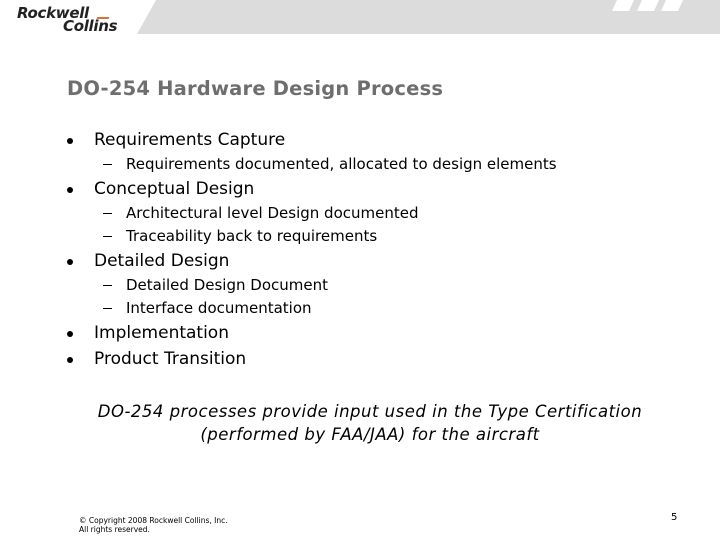 The height and width of the screenshot is (540, 720). What do you see at coordinates (90, 26) in the screenshot?
I see `logo-line-2: Collins` at bounding box center [90, 26].